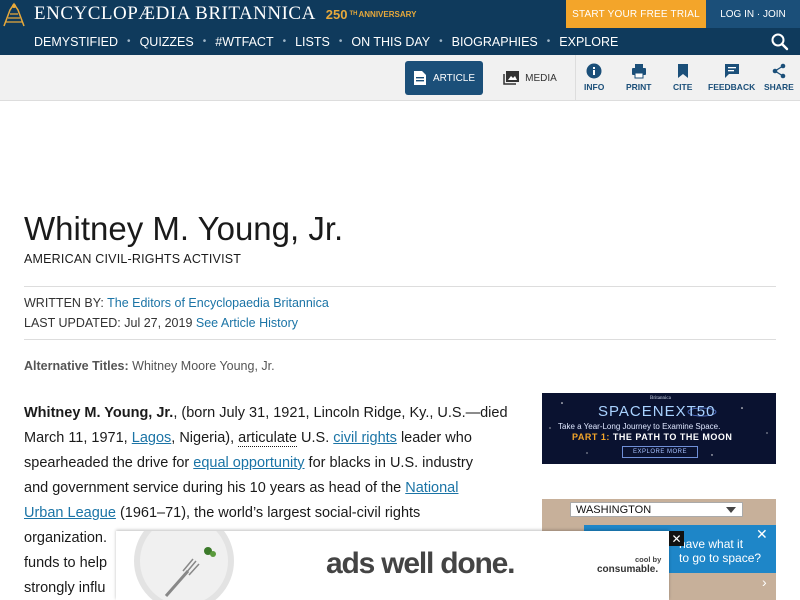 Image resolution: width=800 pixels, height=600 pixels. I want to click on bookmark-icon, so click(682, 71).